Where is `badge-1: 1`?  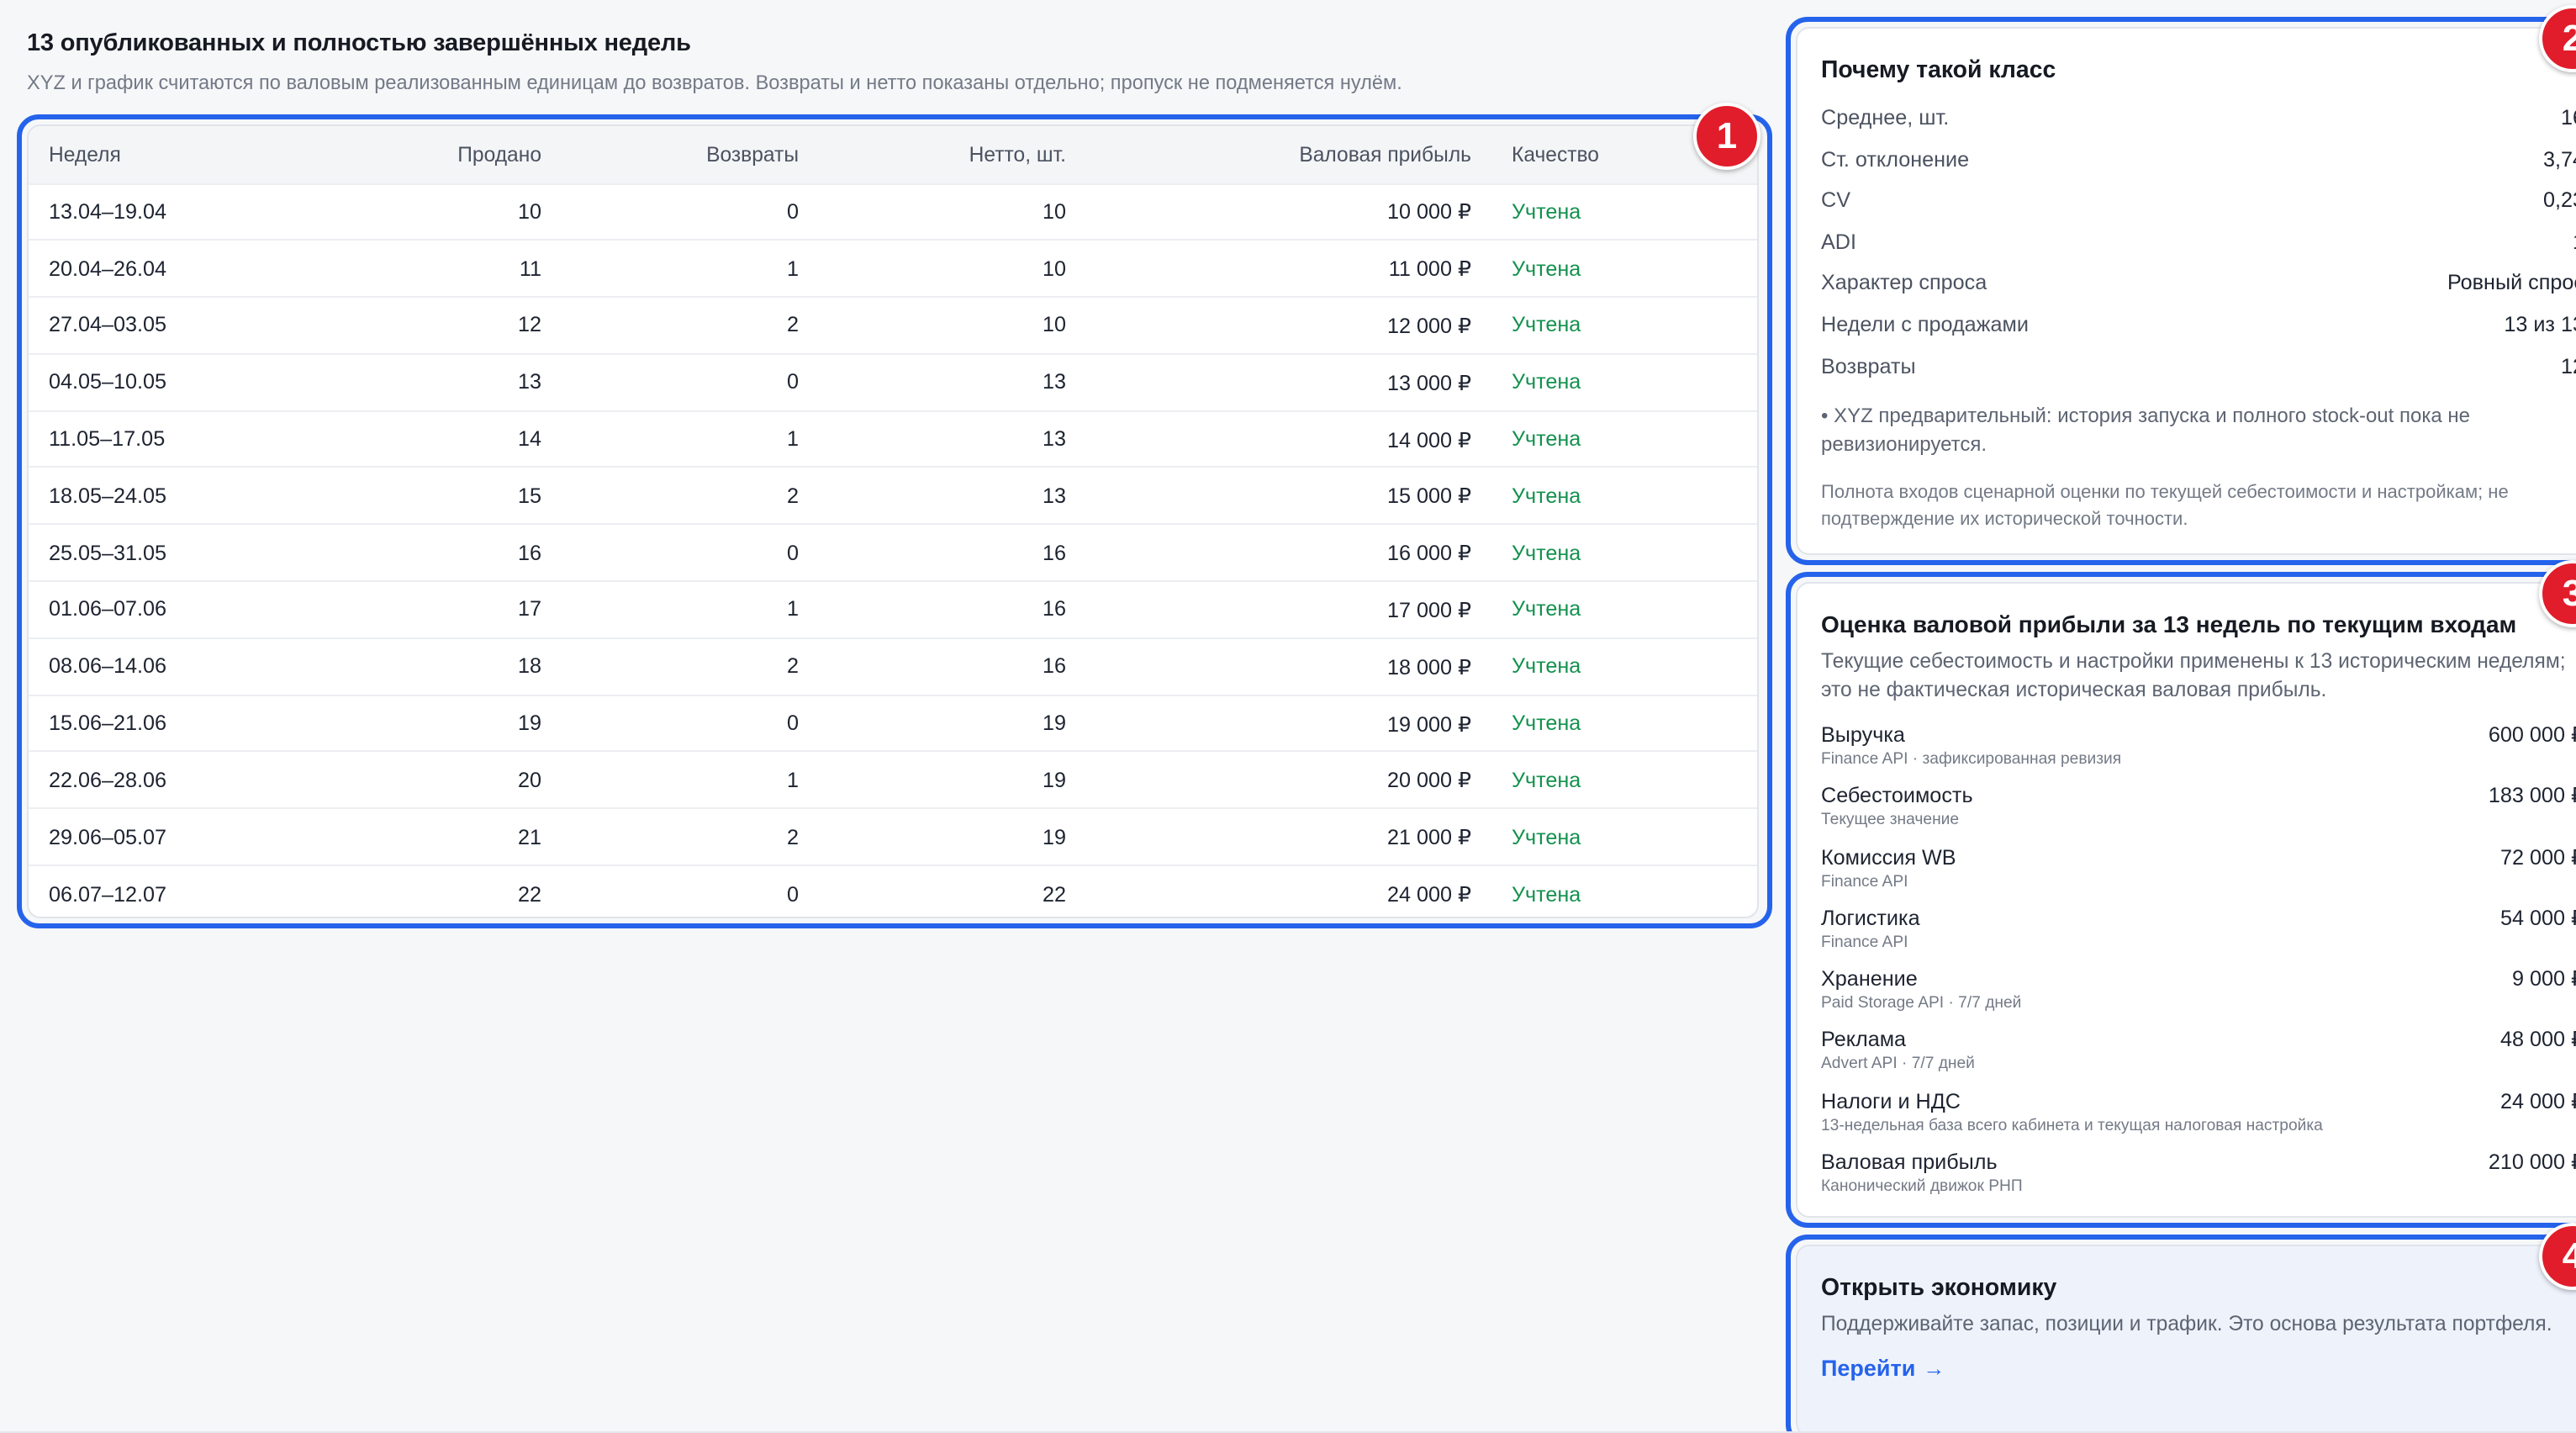 badge-1: 1 is located at coordinates (1726, 136).